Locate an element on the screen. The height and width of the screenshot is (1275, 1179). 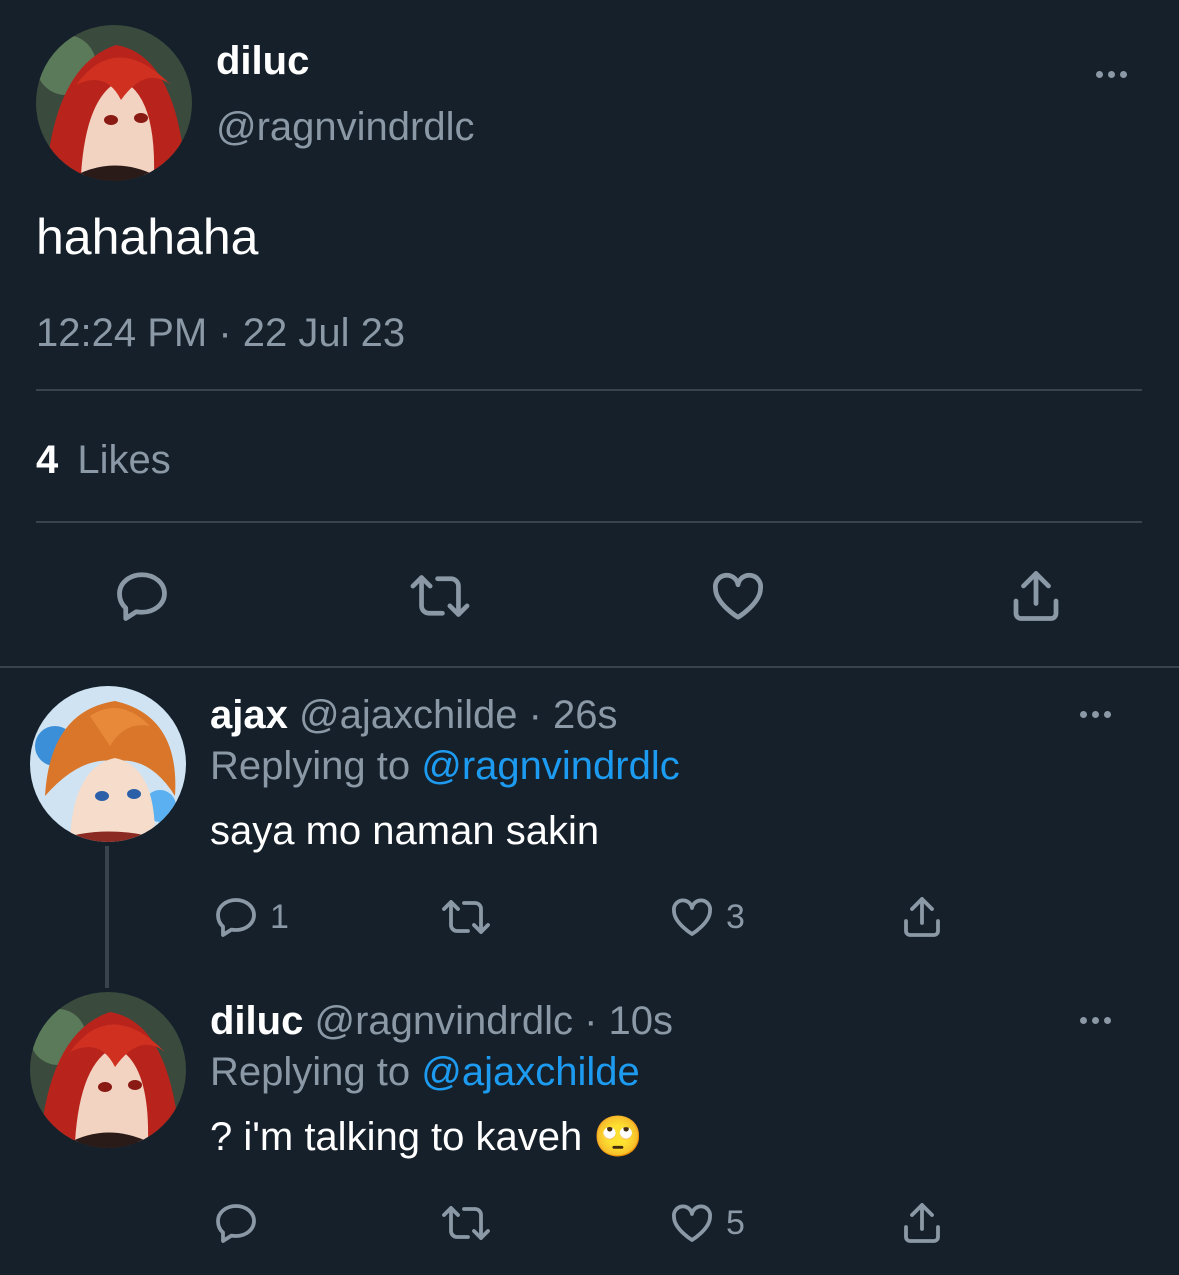
reply-button: 1 is located at coordinates (250, 917).